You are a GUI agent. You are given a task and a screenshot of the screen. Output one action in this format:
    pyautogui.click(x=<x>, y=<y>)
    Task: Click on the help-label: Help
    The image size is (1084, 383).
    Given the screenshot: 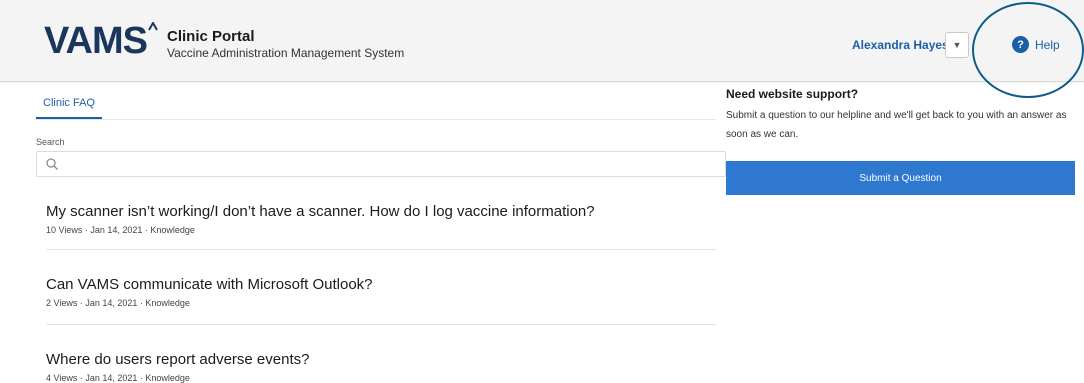 What is the action you would take?
    pyautogui.click(x=1047, y=44)
    